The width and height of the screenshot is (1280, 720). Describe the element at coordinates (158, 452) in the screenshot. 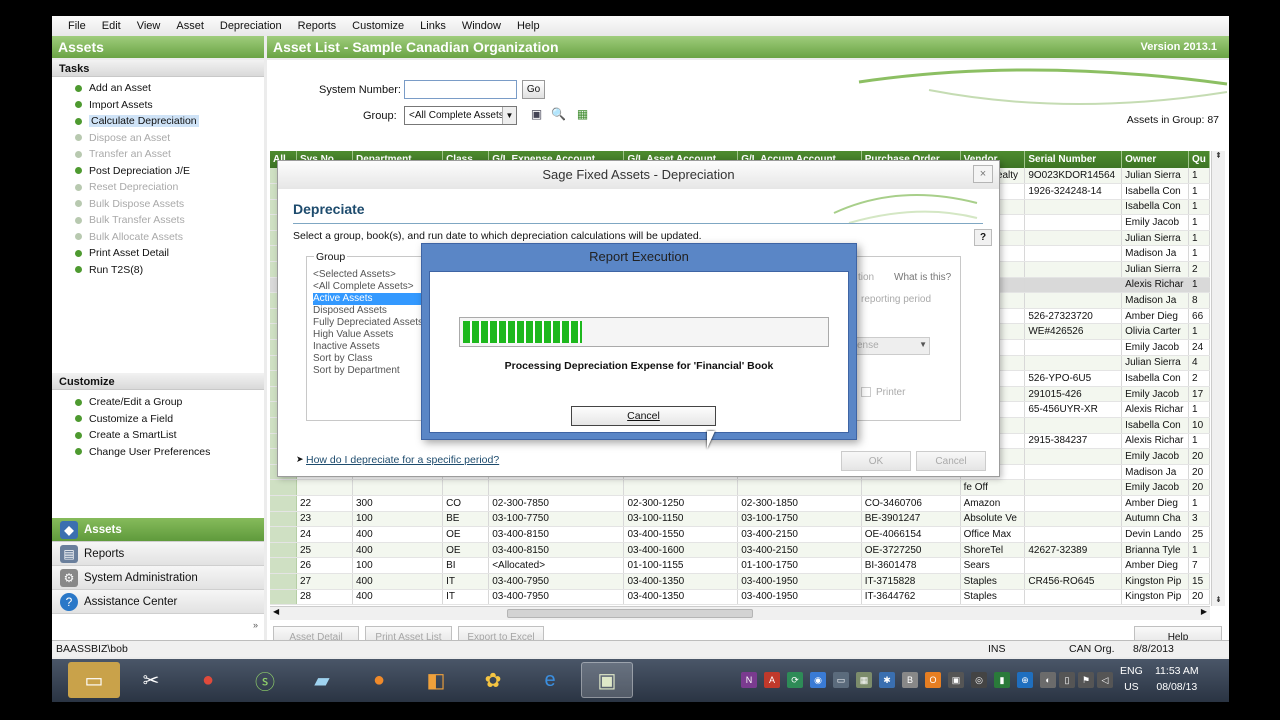

I see `customize-item: Change User Preferences` at that location.